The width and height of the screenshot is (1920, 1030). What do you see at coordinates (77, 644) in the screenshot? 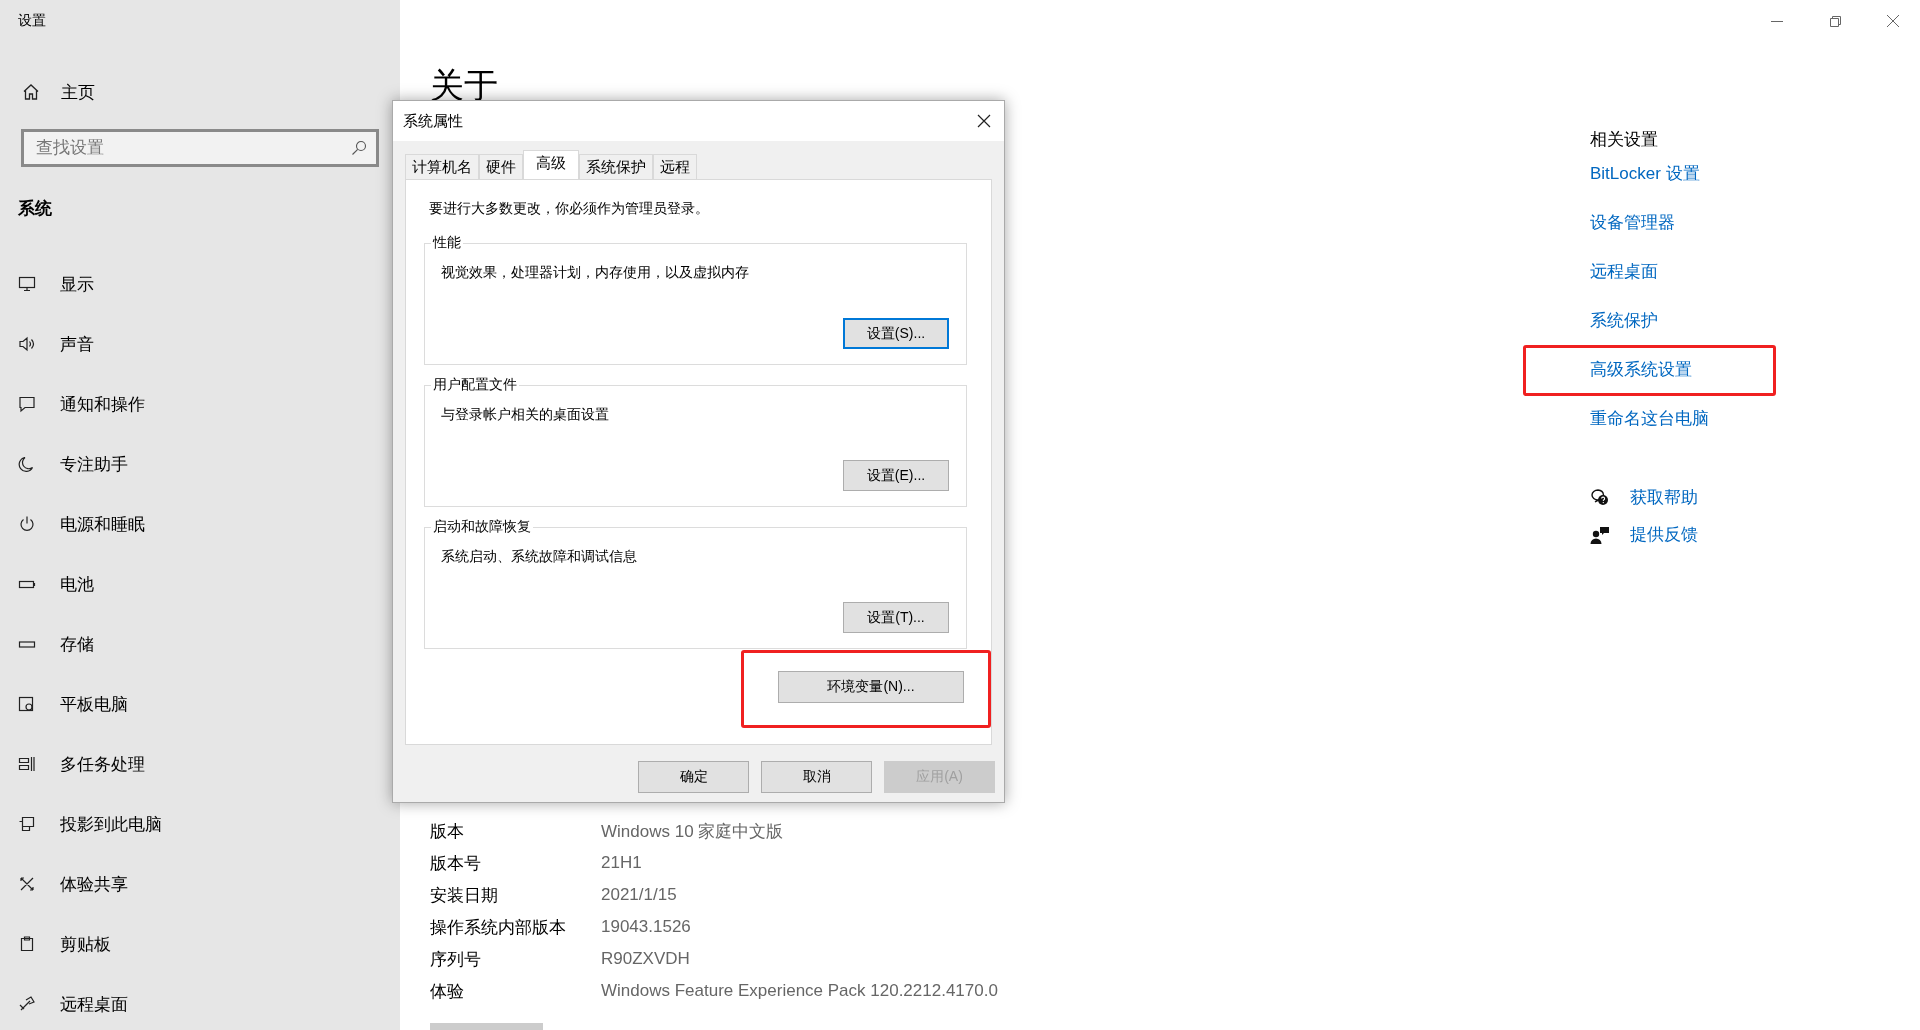
I see `nav-item: 存储` at bounding box center [77, 644].